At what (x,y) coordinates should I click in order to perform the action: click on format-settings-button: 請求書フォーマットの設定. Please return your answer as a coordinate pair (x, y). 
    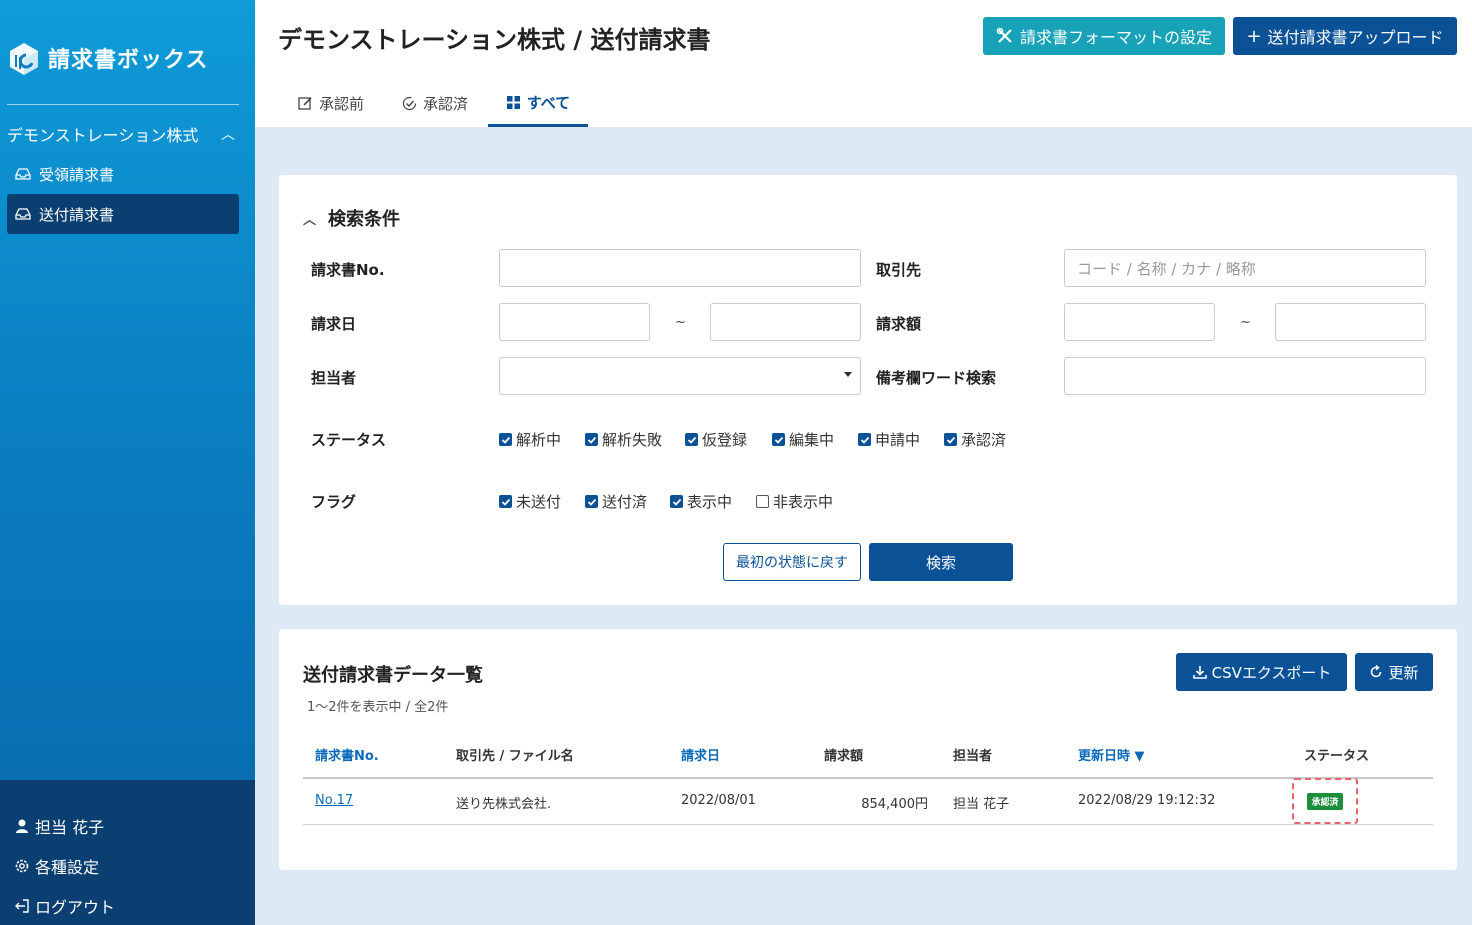
    Looking at the image, I should click on (1104, 36).